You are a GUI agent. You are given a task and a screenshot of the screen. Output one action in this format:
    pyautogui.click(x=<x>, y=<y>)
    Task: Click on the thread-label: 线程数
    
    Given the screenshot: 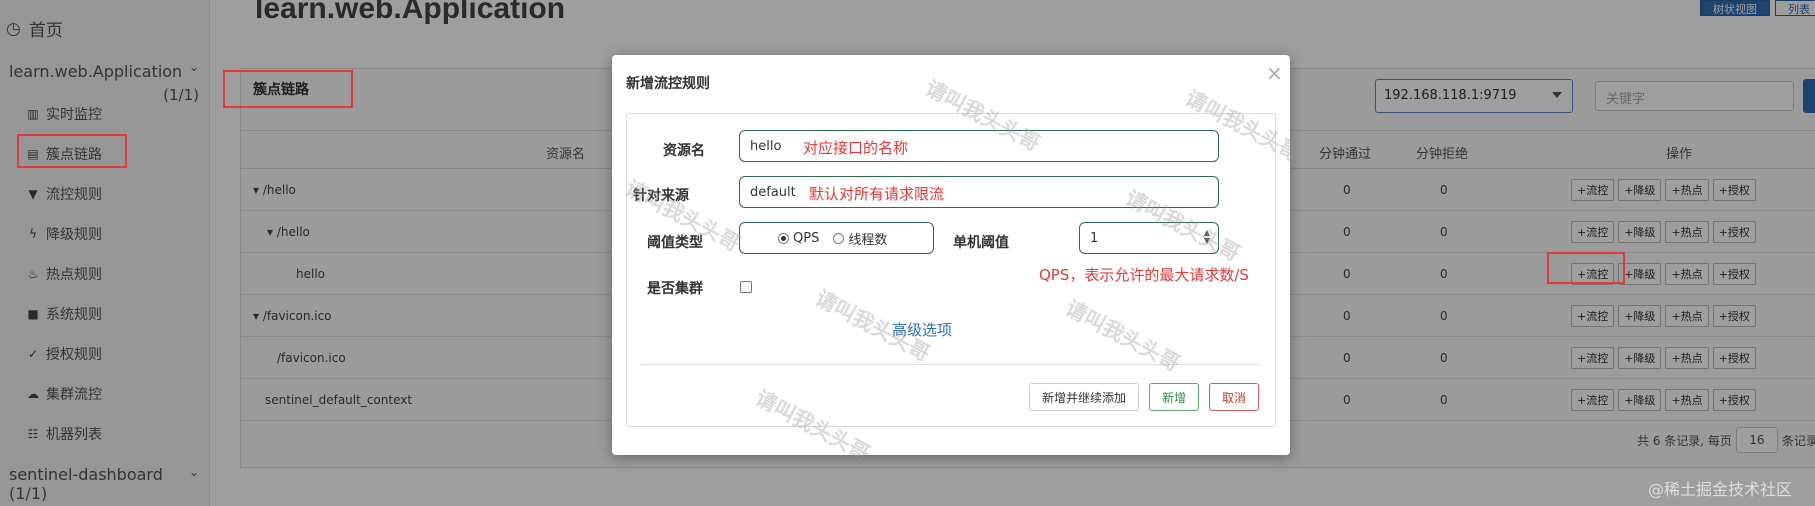 What is the action you would take?
    pyautogui.click(x=868, y=240)
    